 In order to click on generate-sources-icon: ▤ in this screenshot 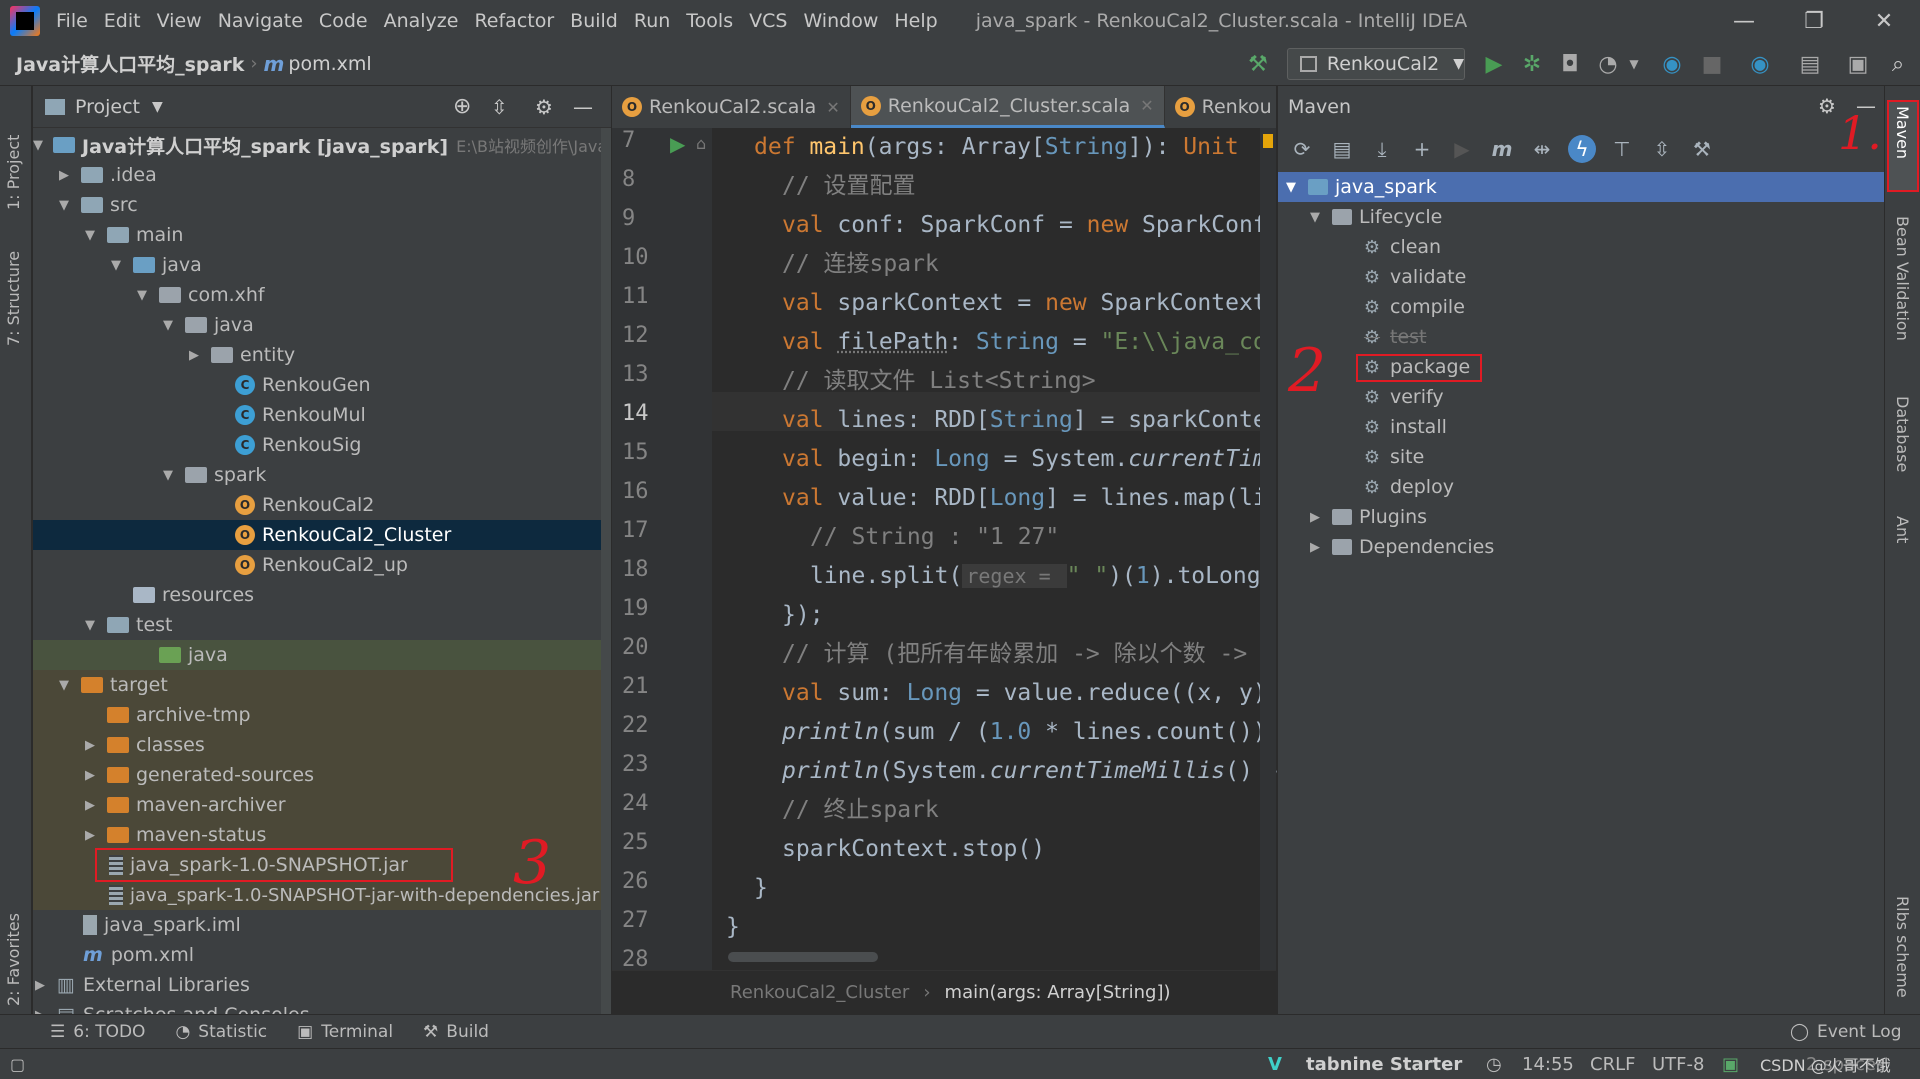, I will do `click(1342, 149)`.